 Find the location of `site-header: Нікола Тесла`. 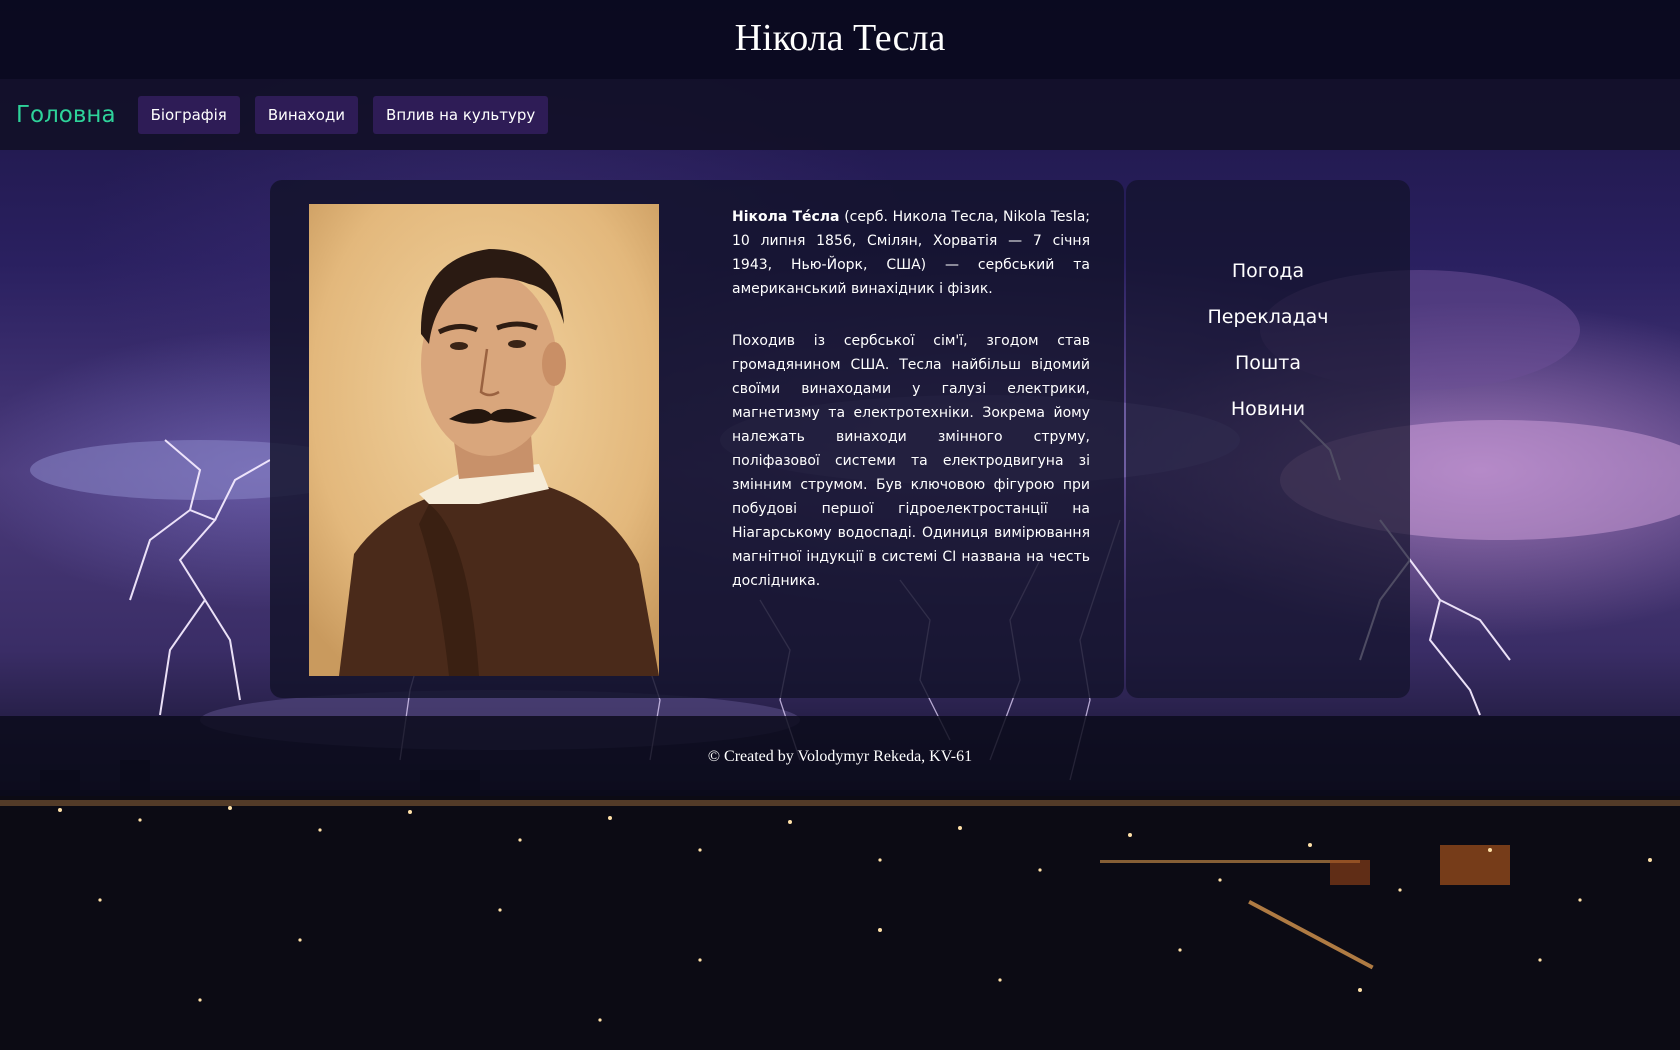

site-header: Нікола Тесла is located at coordinates (840, 39).